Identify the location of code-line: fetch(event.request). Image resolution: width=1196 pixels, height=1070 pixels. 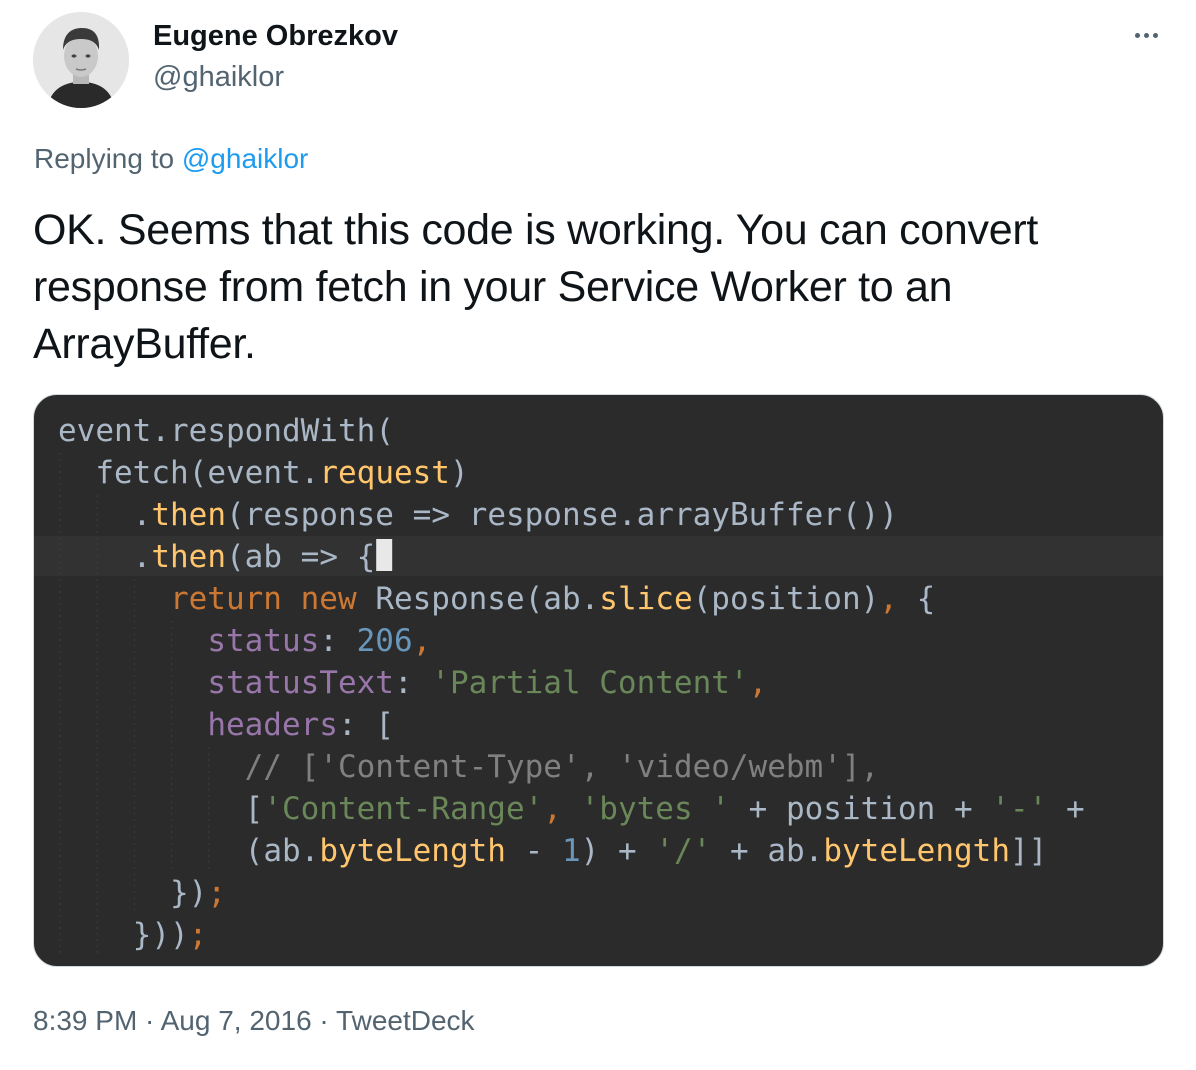
(263, 473).